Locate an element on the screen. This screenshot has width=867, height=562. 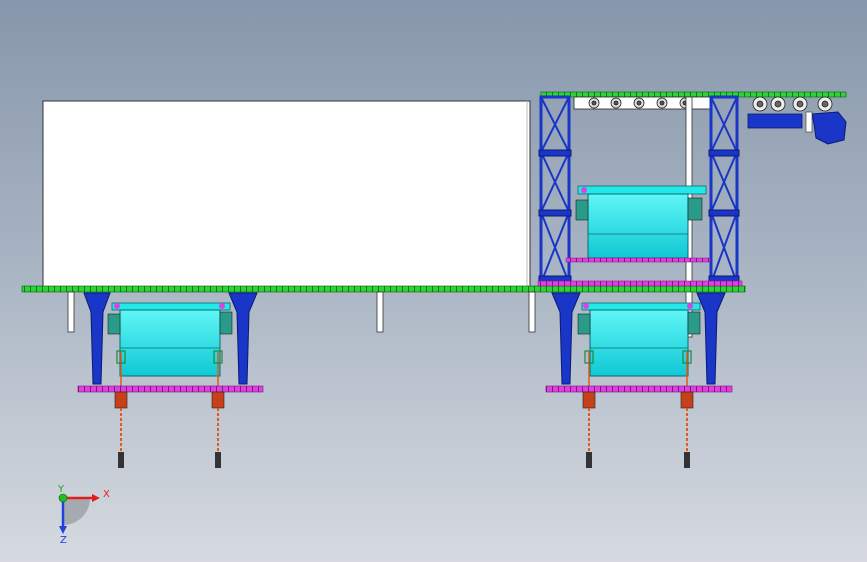
left-lower-station is located at coordinates (170, 380).